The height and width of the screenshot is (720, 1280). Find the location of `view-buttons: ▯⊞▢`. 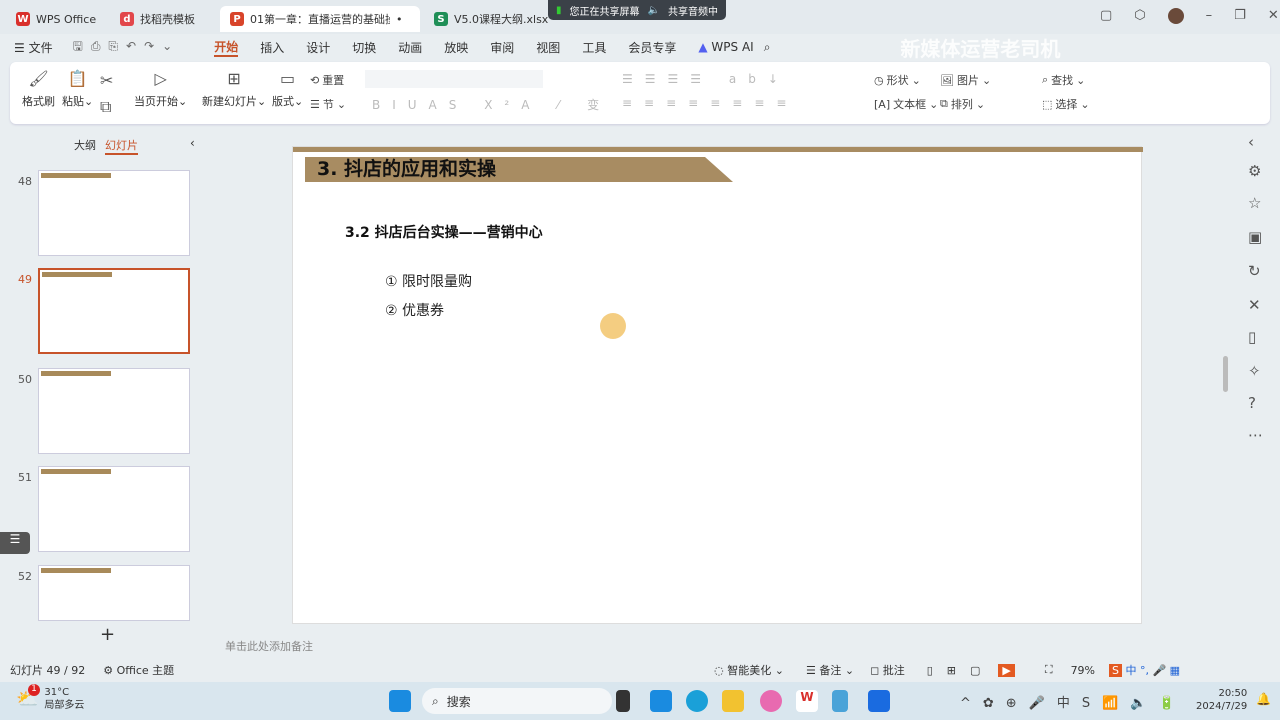

view-buttons: ▯⊞▢ is located at coordinates (961, 670).